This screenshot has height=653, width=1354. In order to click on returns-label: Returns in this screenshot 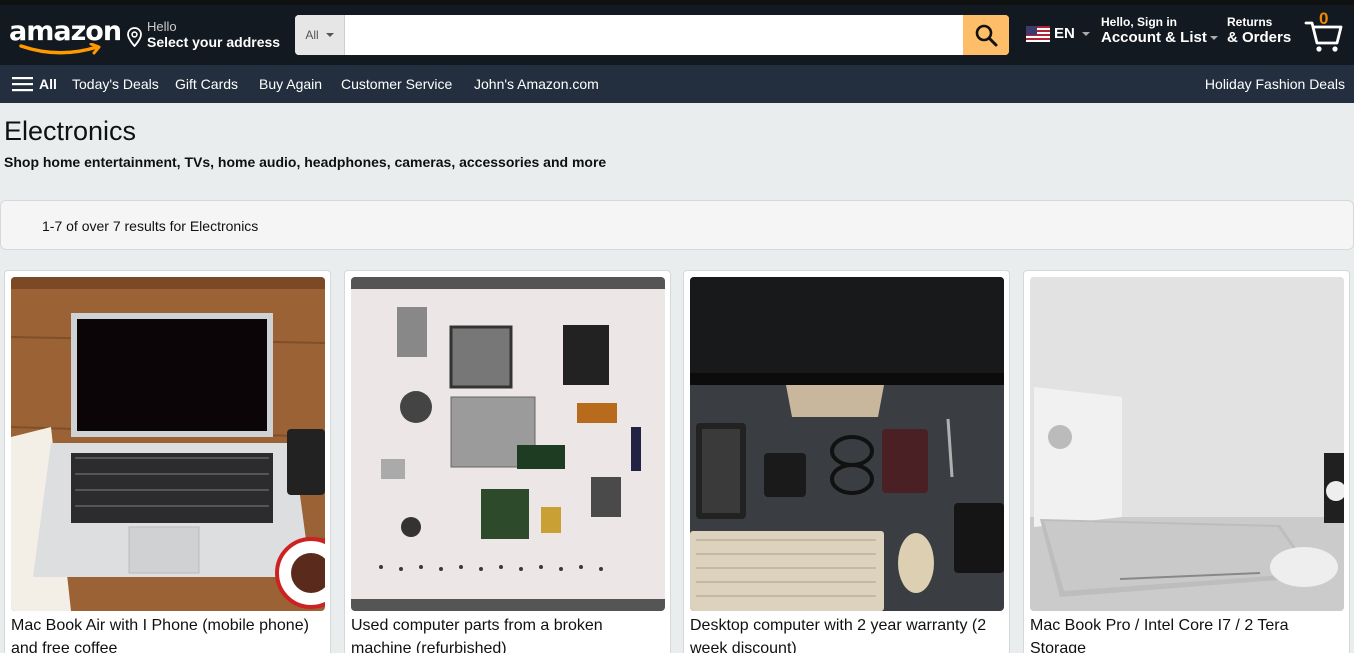, I will do `click(1250, 22)`.